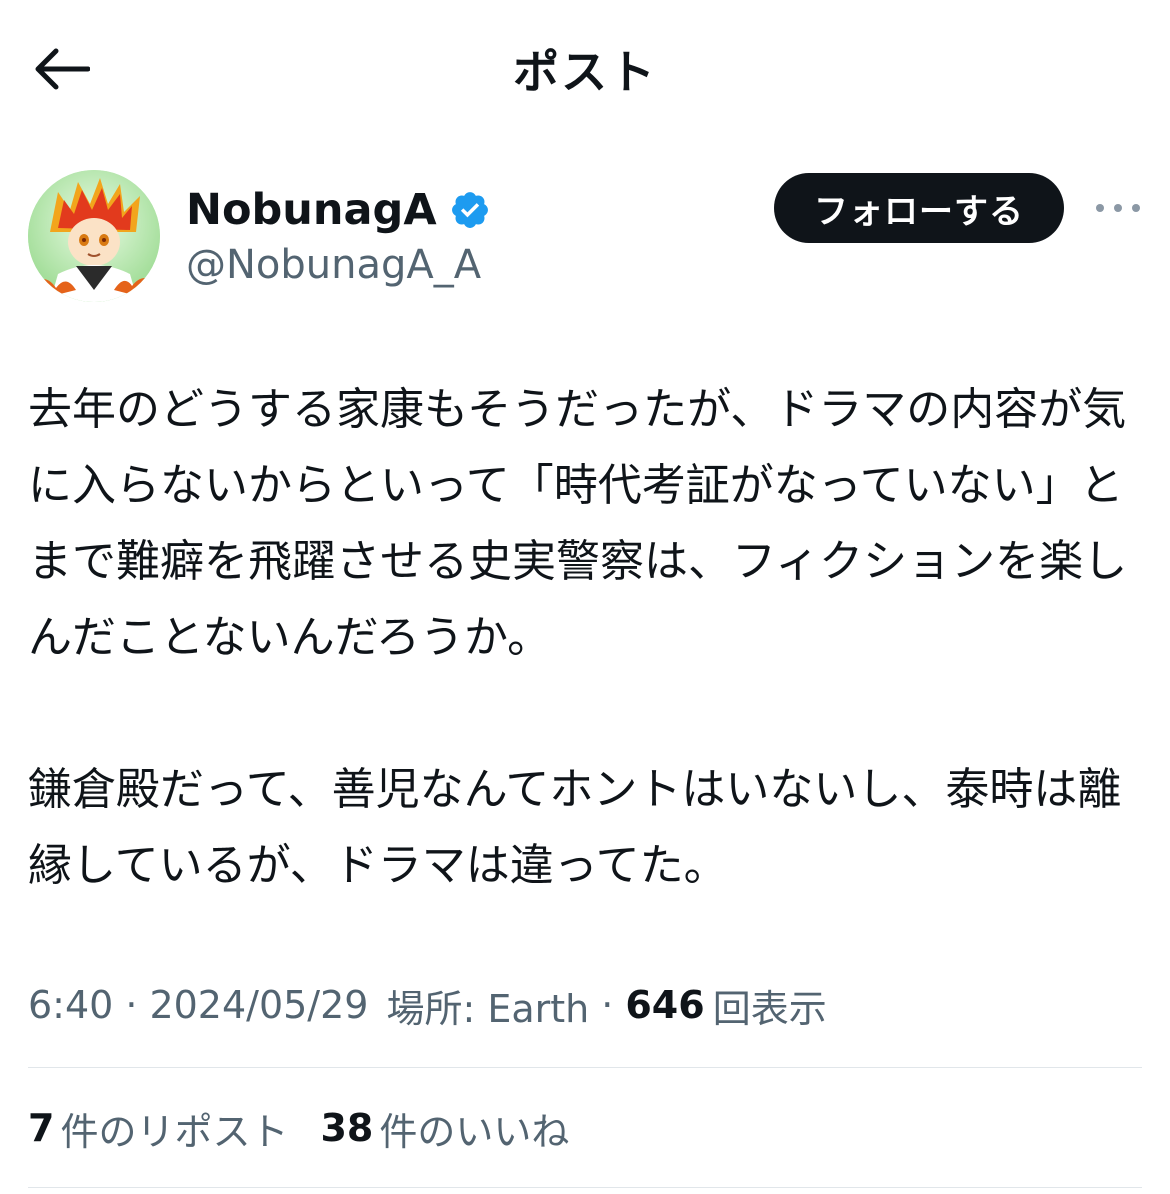 Image resolution: width=1170 pixels, height=1194 pixels. What do you see at coordinates (314, 1128) in the screenshot?
I see `engagement-stats: 7 件のリポスト 38 件のいいね` at bounding box center [314, 1128].